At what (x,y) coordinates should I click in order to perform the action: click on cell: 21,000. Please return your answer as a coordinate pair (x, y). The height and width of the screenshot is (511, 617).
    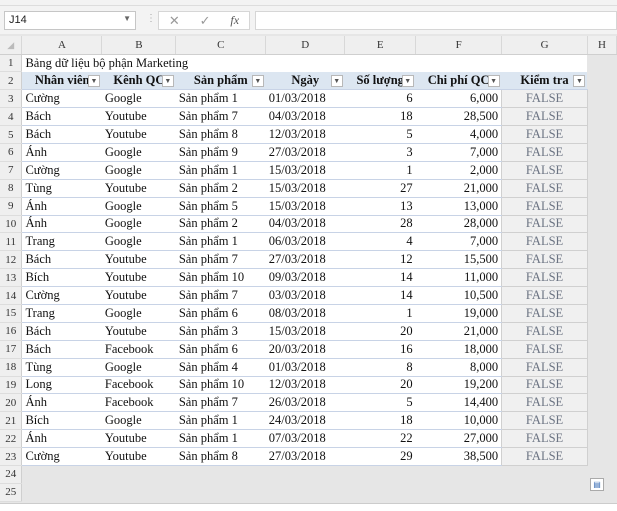
    Looking at the image, I should click on (458, 188).